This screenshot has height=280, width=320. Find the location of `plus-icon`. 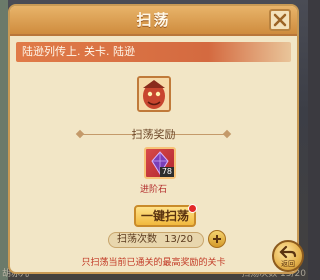

plus-icon is located at coordinates (217, 239).